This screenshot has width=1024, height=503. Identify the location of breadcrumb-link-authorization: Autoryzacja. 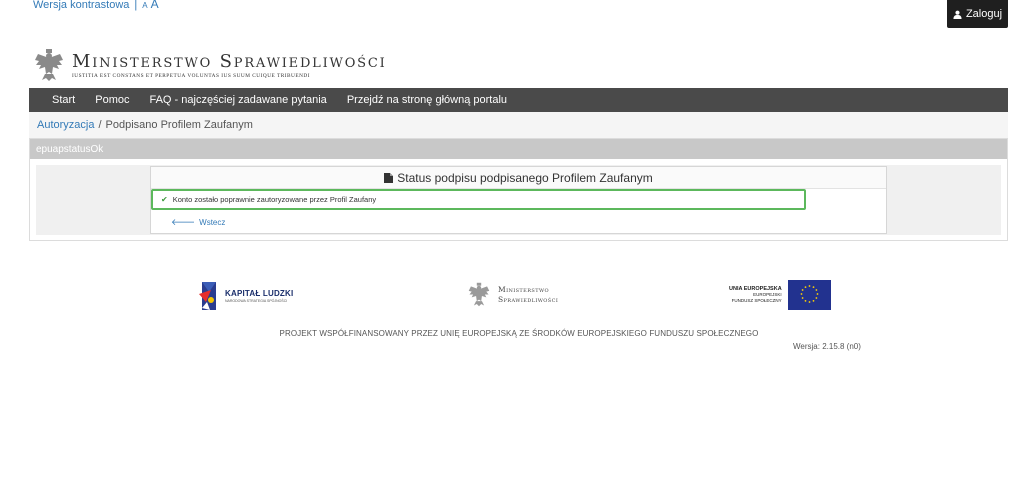
(65, 125).